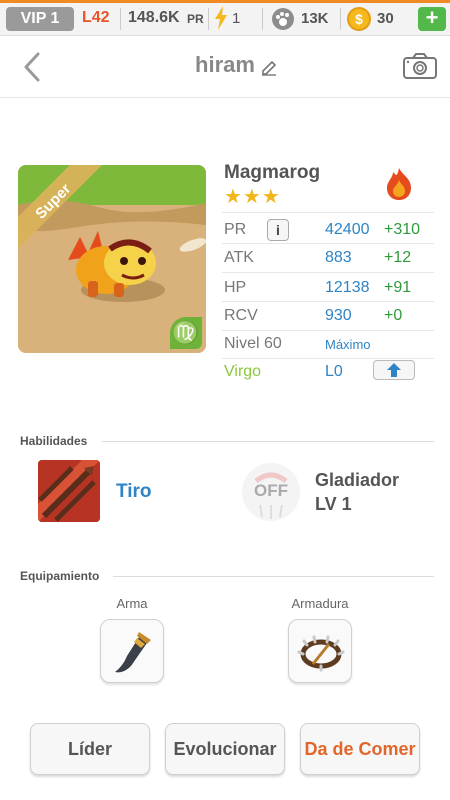 This screenshot has width=450, height=800. What do you see at coordinates (195, 19) in the screenshot?
I see `total-power-unit: PR` at bounding box center [195, 19].